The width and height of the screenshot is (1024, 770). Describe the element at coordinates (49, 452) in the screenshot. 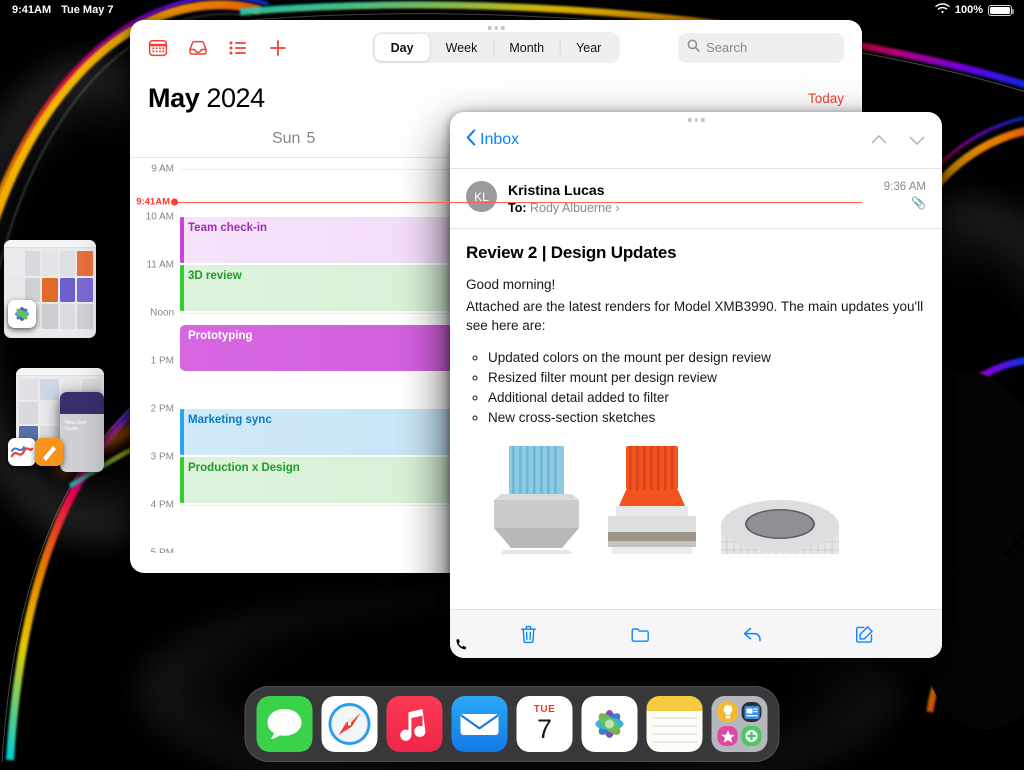

I see `pages-icon` at that location.